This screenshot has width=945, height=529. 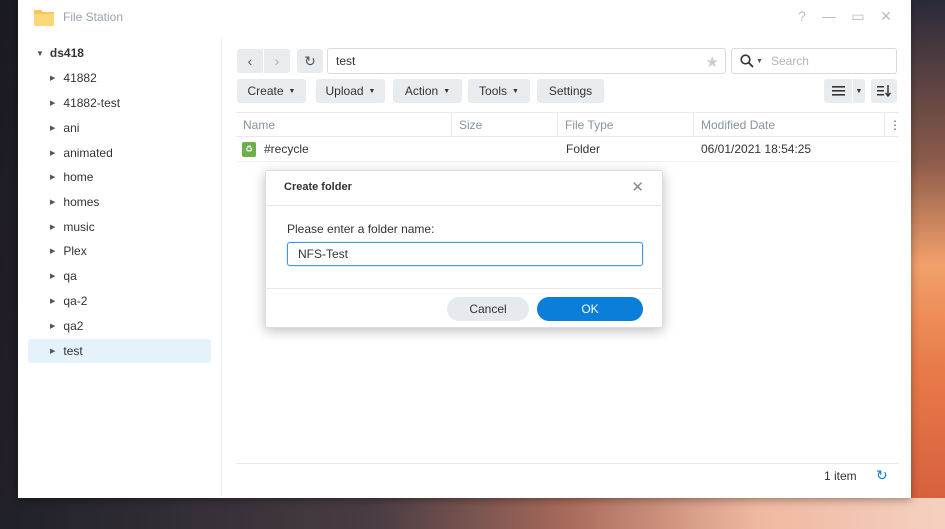 I want to click on tree-item-label: 41882-test, so click(x=92, y=103).